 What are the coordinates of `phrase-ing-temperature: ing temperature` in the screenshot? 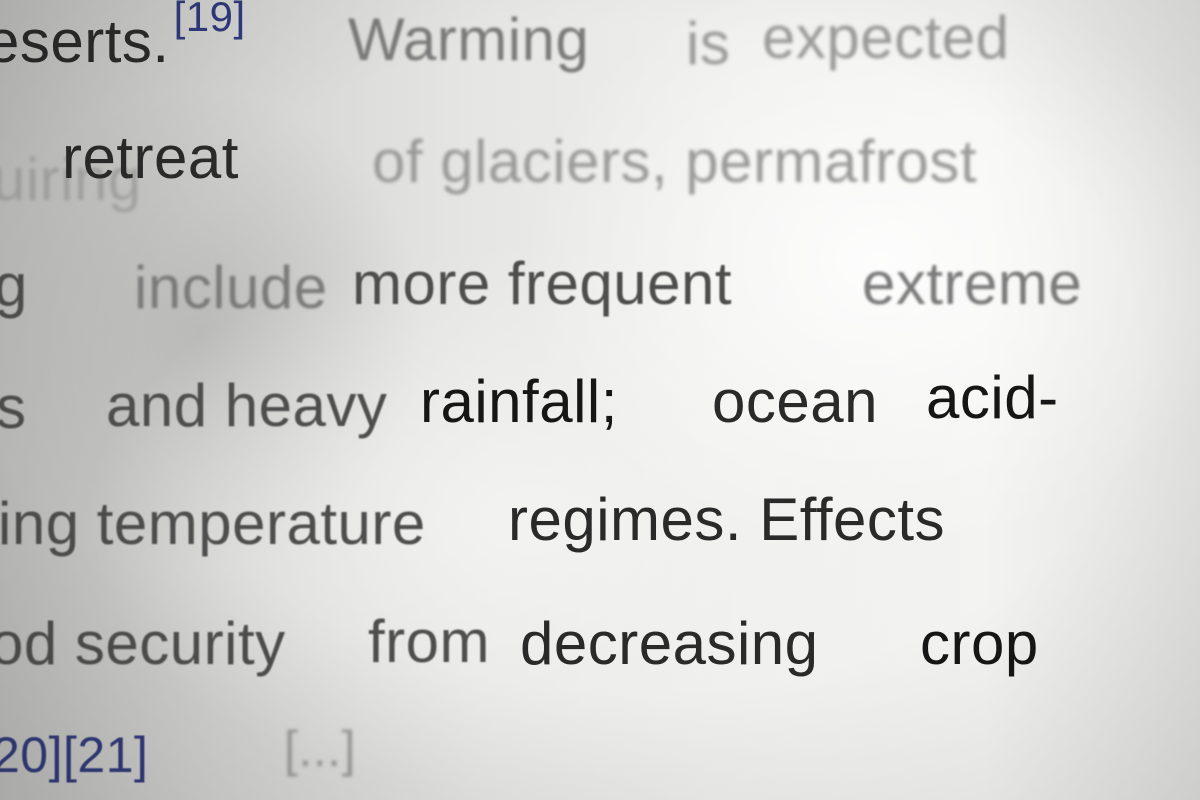 It's located at (213, 523).